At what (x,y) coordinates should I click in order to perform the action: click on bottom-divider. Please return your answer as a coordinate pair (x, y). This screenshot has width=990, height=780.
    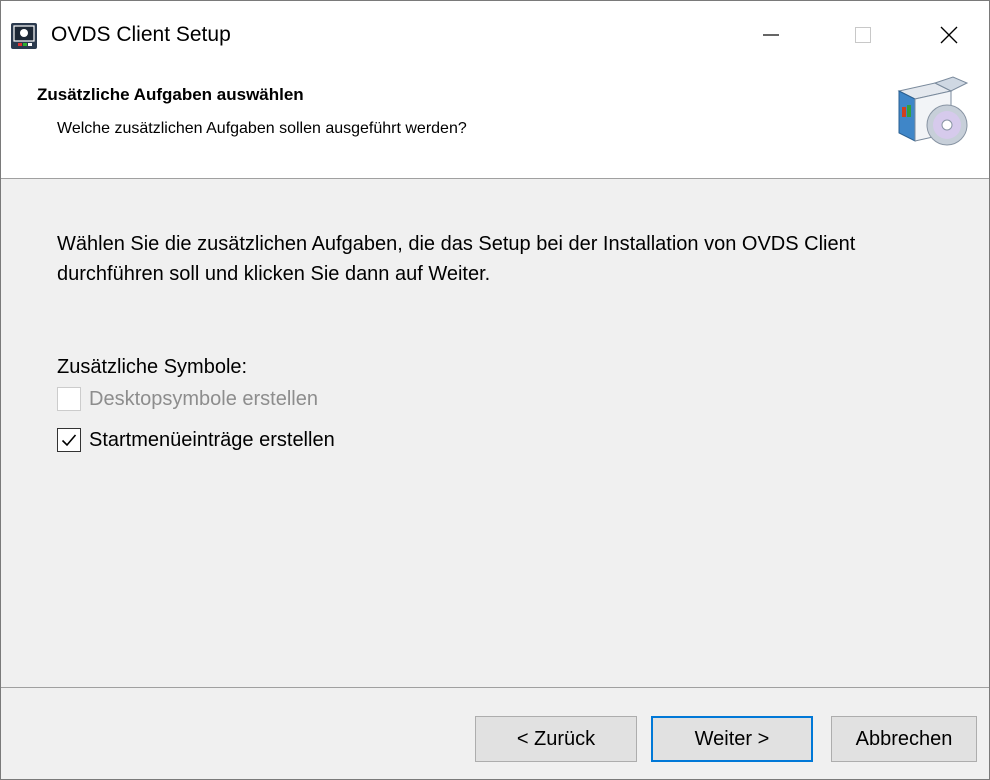
    Looking at the image, I should click on (495, 687).